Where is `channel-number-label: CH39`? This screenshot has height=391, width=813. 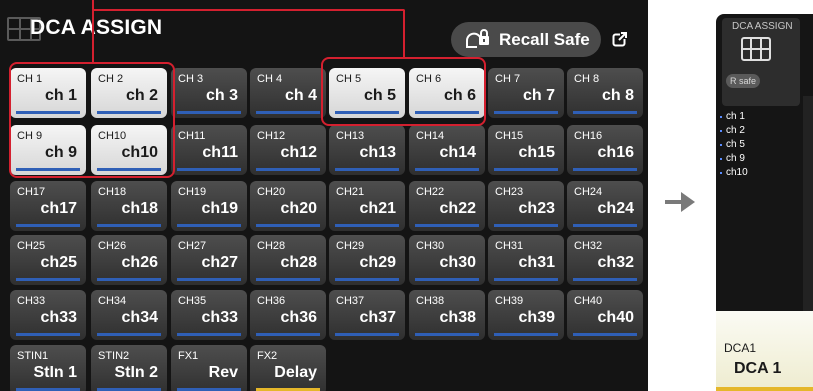
channel-number-label: CH39 is located at coordinates (509, 301).